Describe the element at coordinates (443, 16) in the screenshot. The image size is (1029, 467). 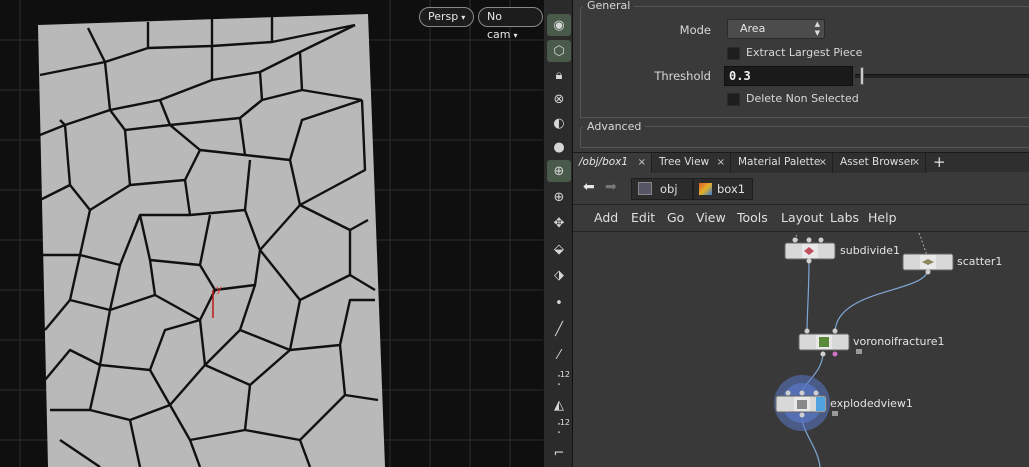
I see `perspective-label: Persp` at that location.